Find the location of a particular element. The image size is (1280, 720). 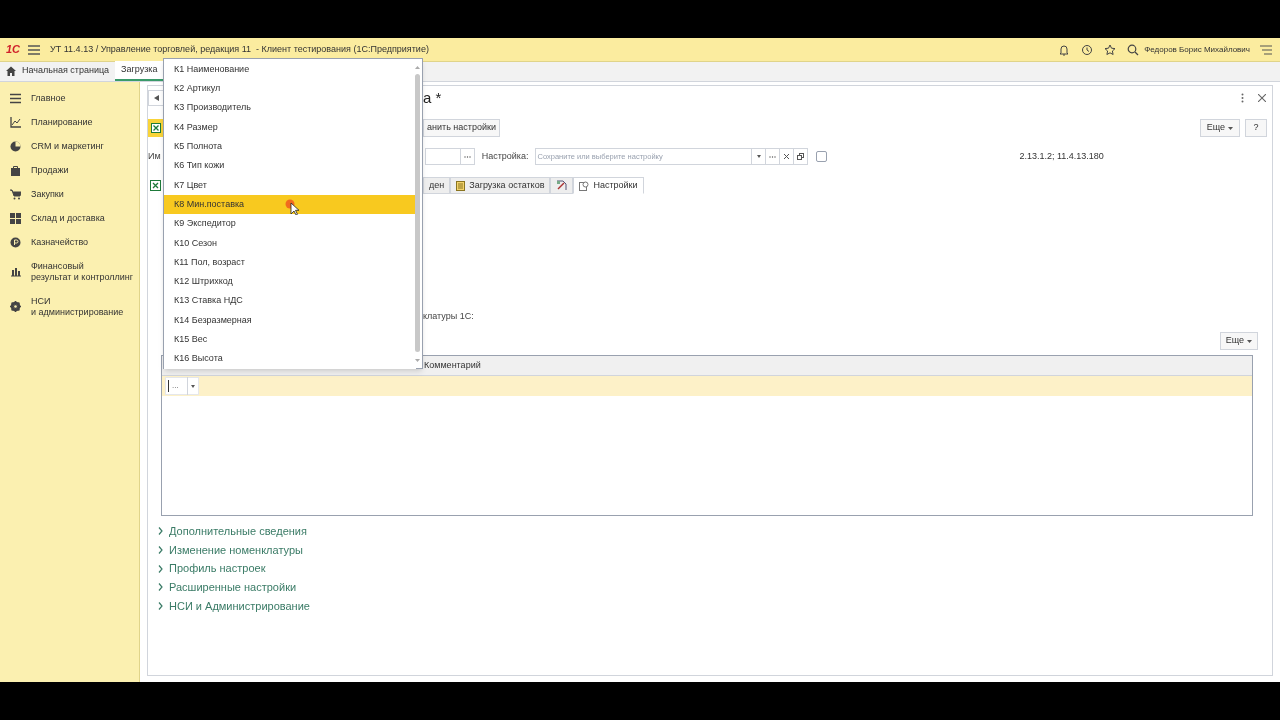

dropdown-item: К16 Высота is located at coordinates (290, 359).